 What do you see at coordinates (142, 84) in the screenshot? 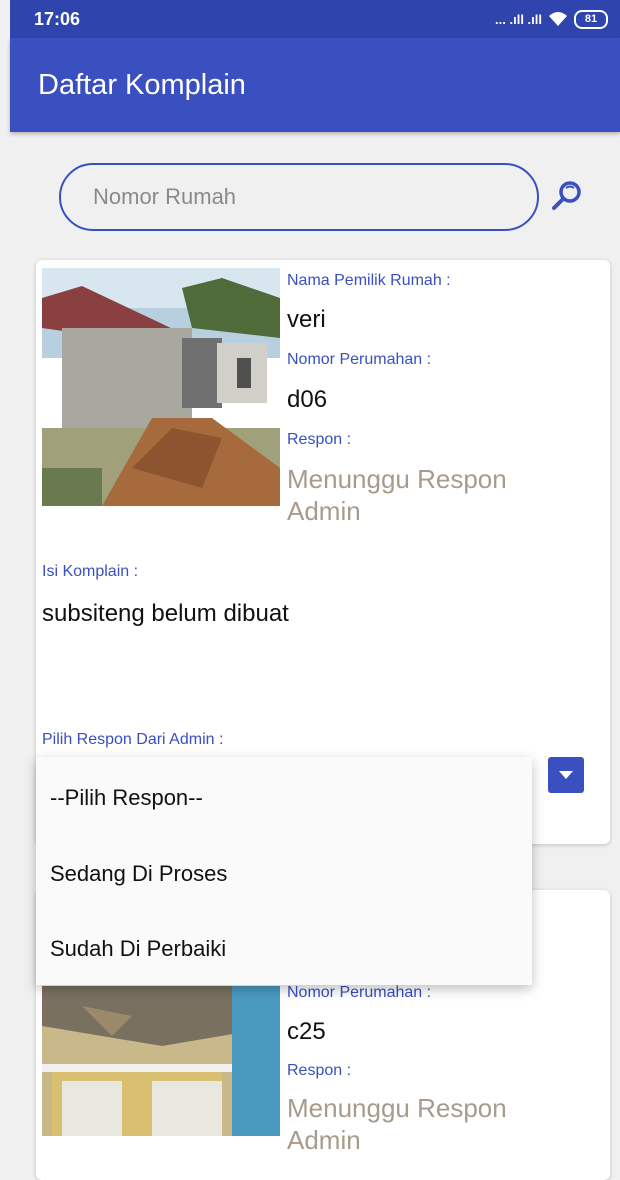
I see `page-title: Daftar Komplain` at bounding box center [142, 84].